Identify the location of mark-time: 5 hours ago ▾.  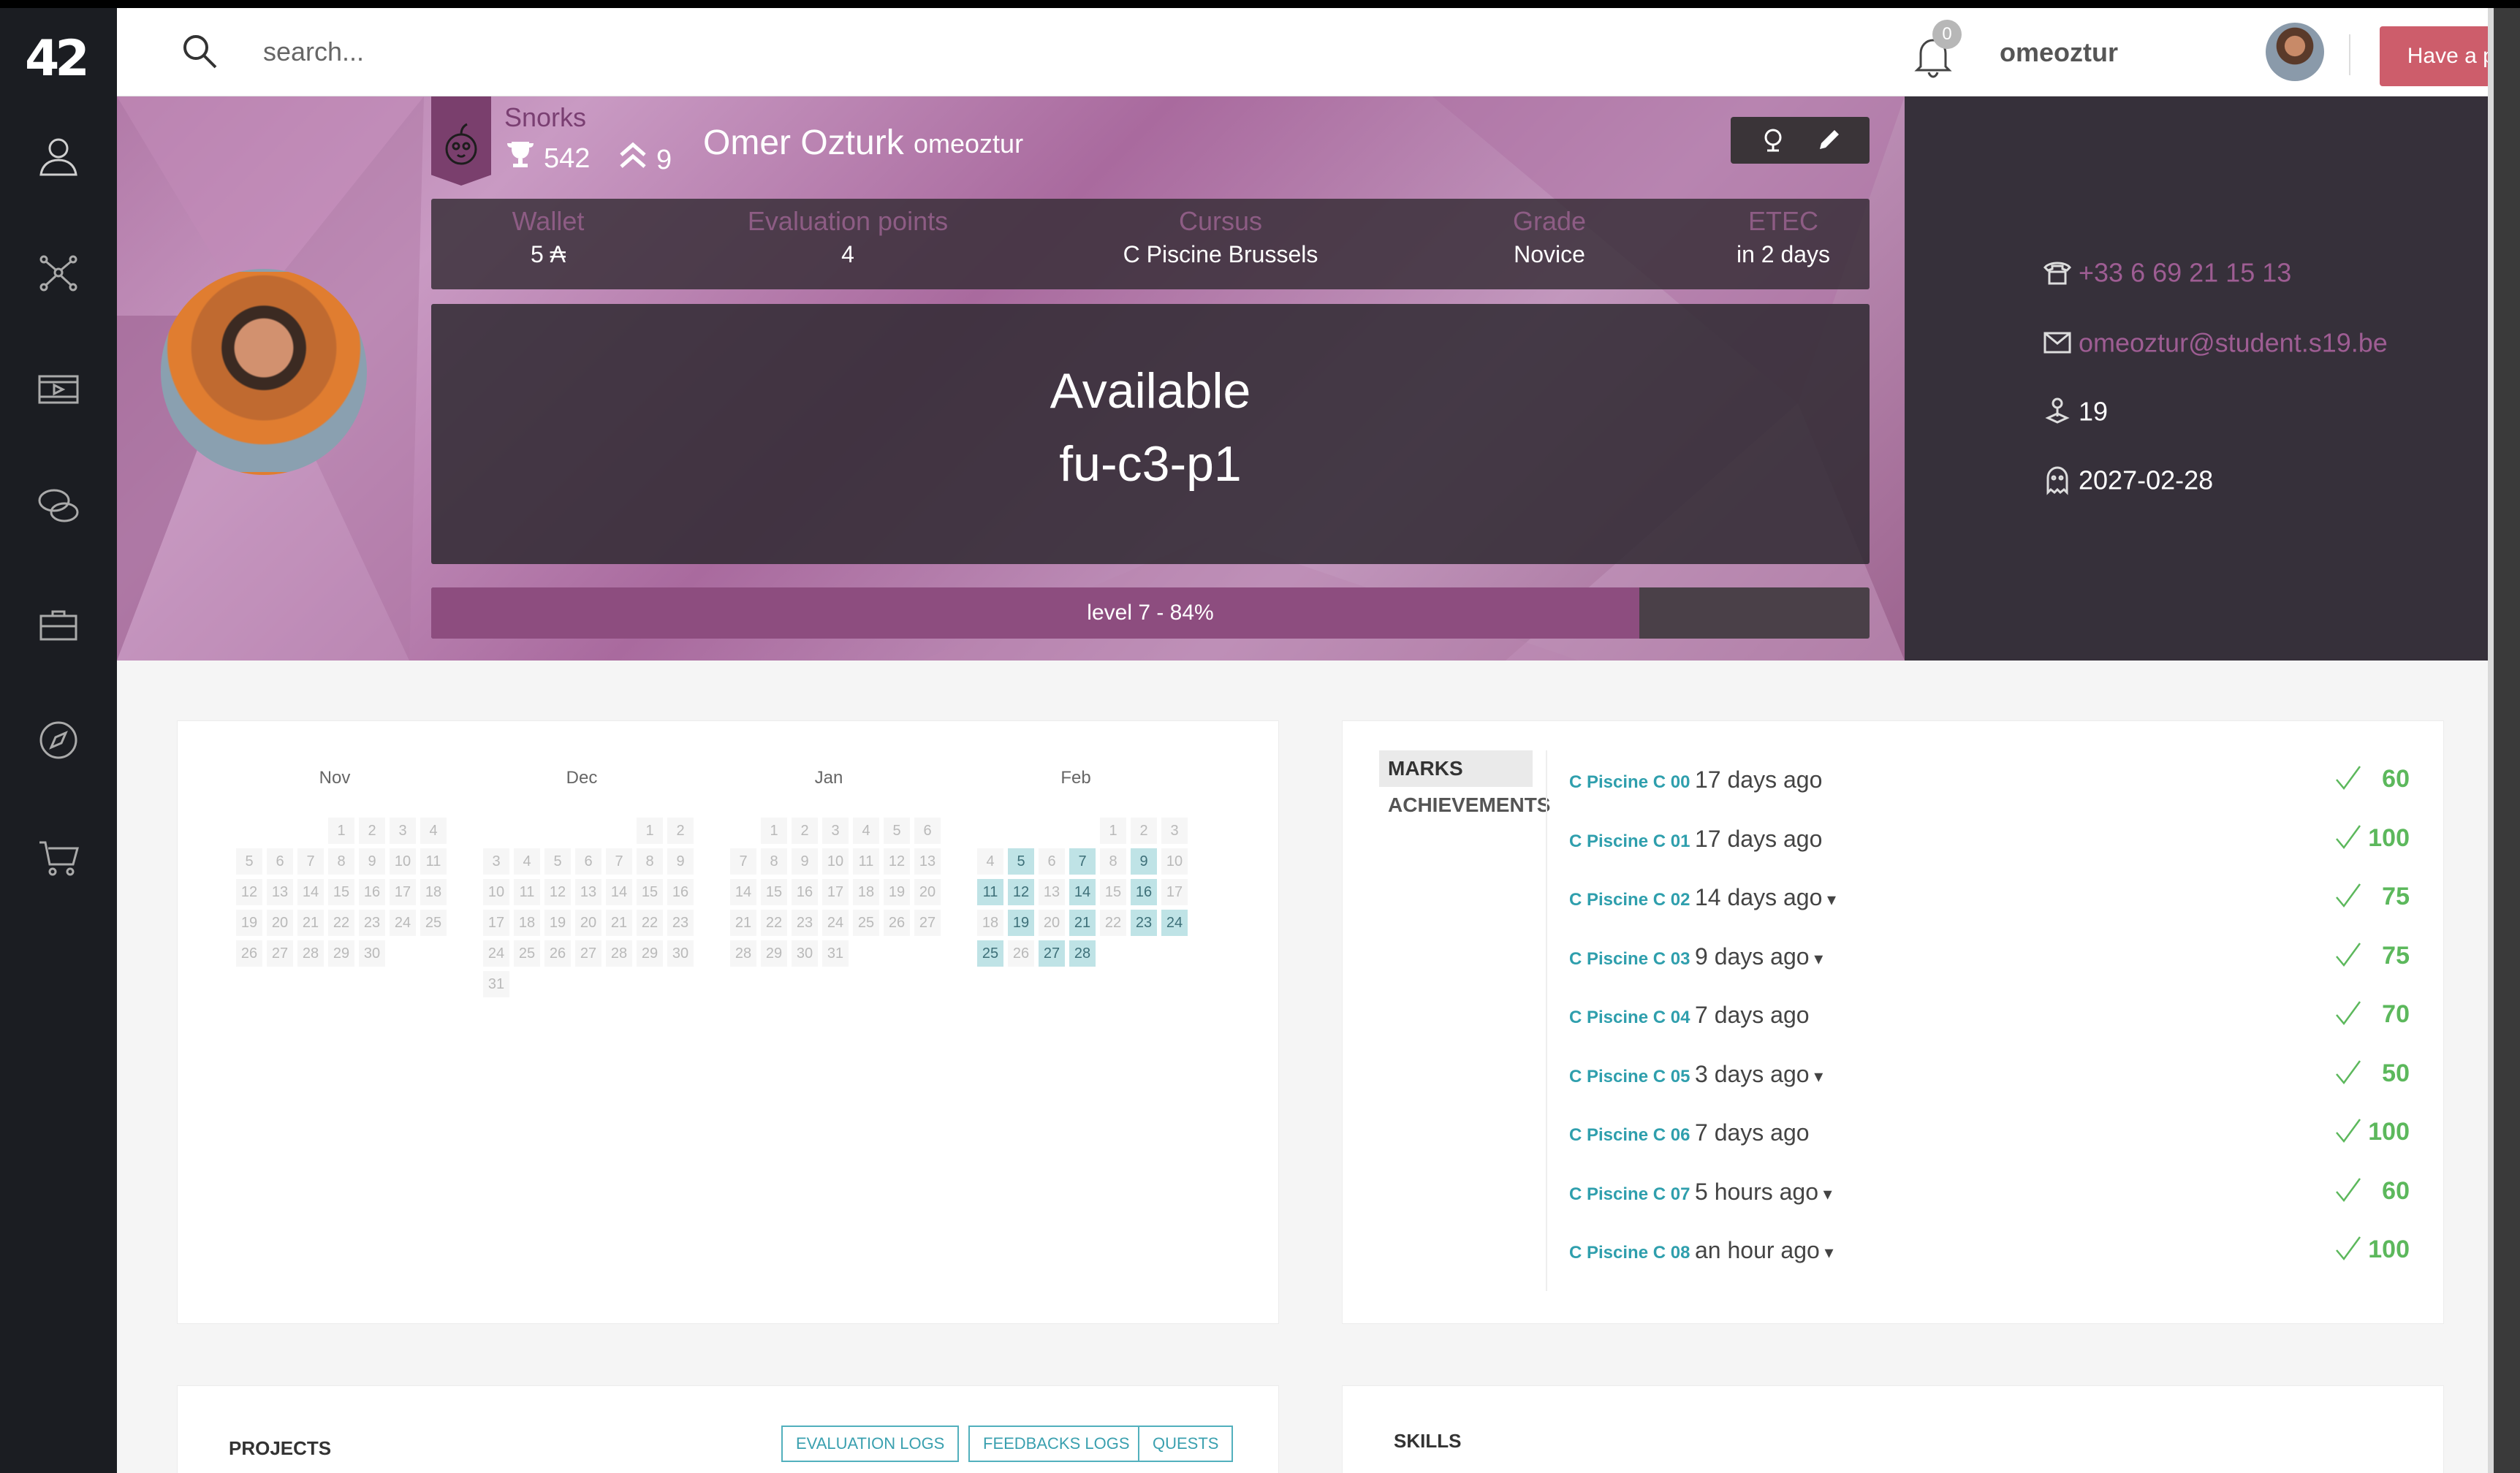
(1763, 1192).